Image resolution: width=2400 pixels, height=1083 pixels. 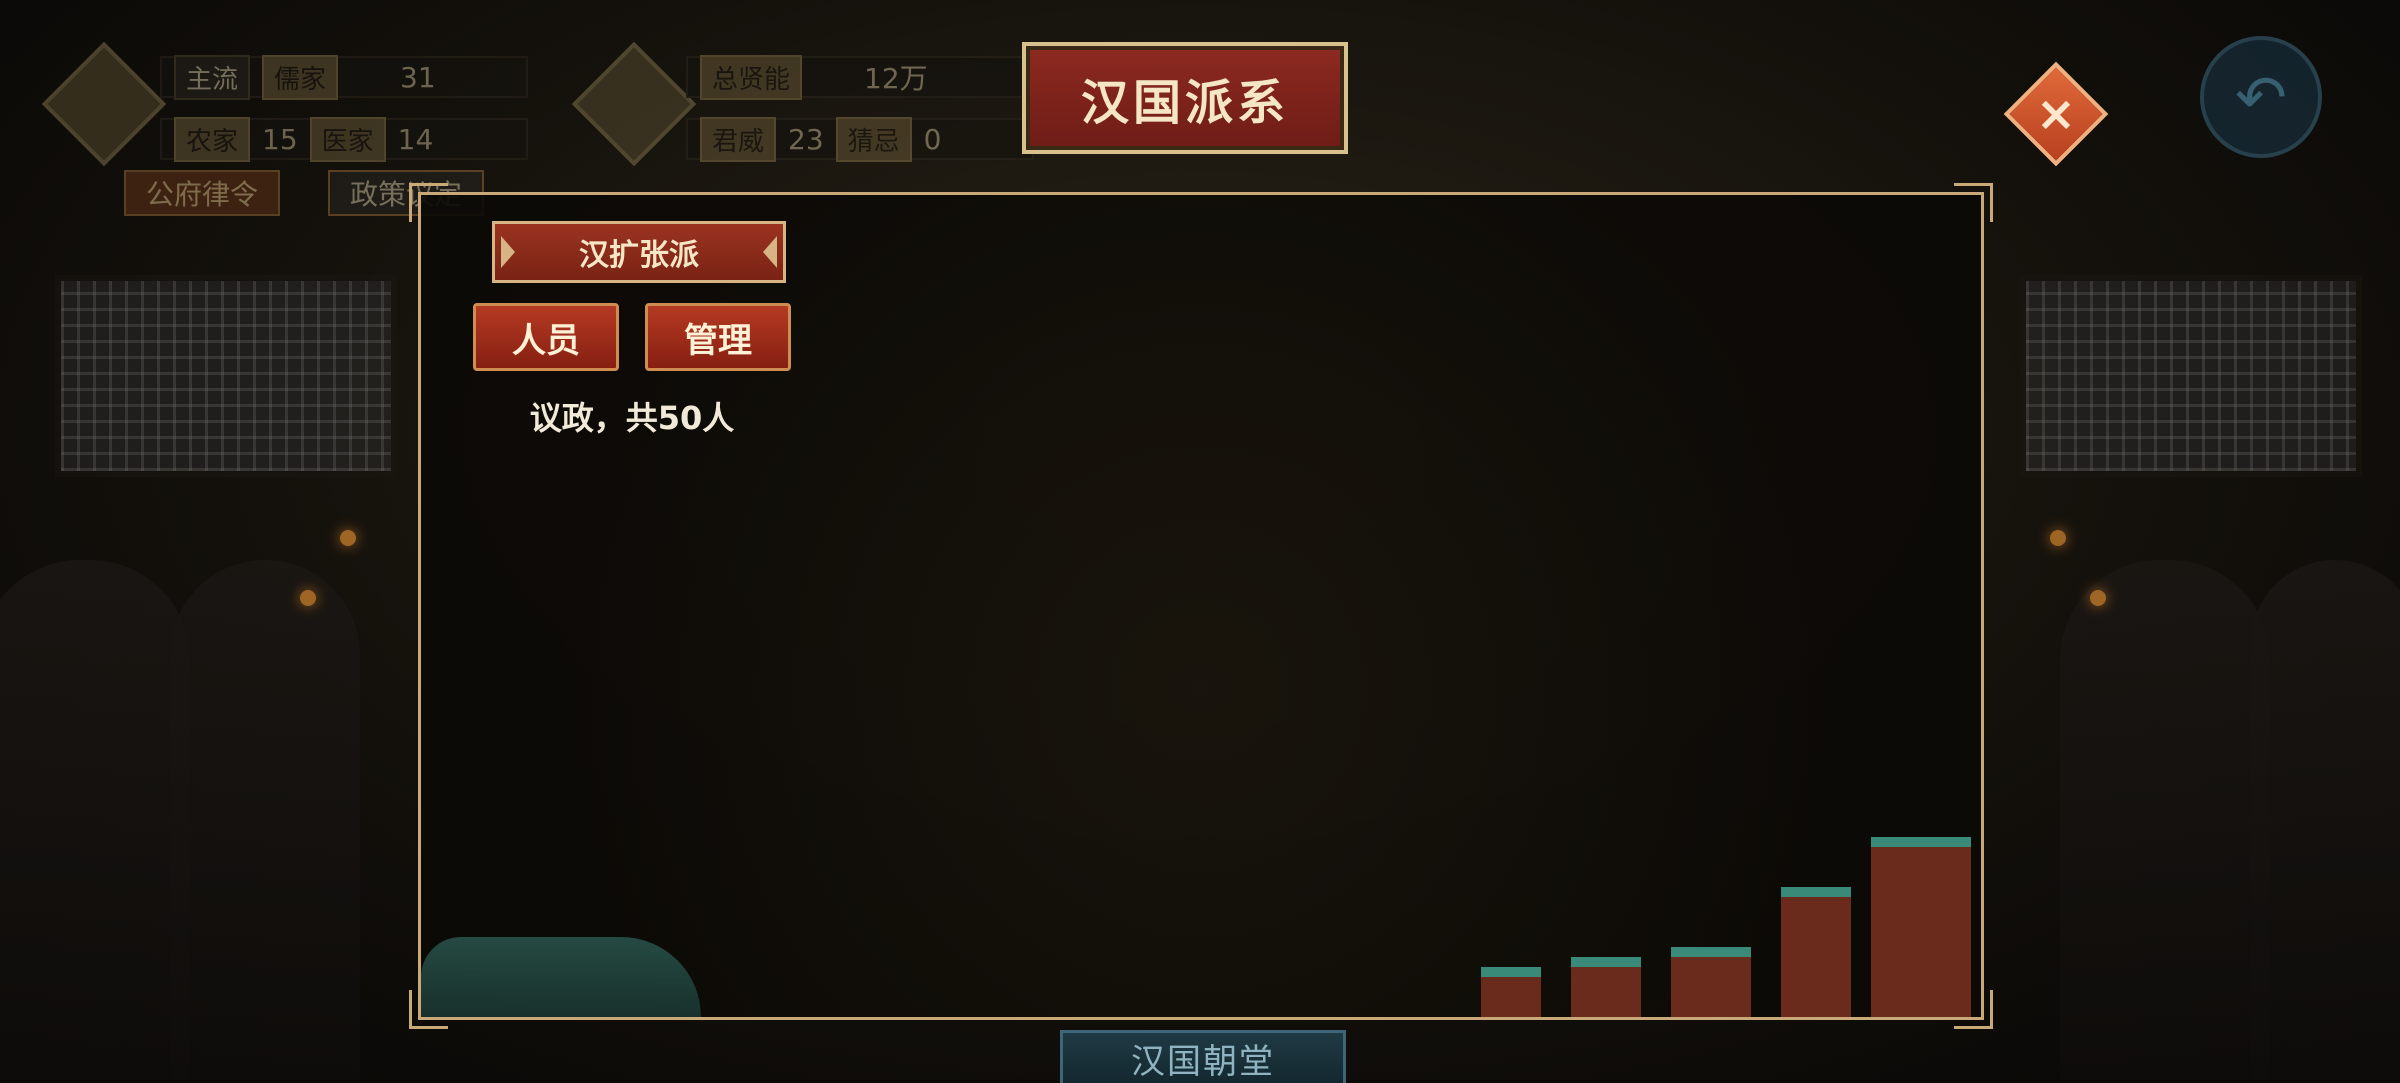 What do you see at coordinates (226, 376) in the screenshot?
I see `background-window-left` at bounding box center [226, 376].